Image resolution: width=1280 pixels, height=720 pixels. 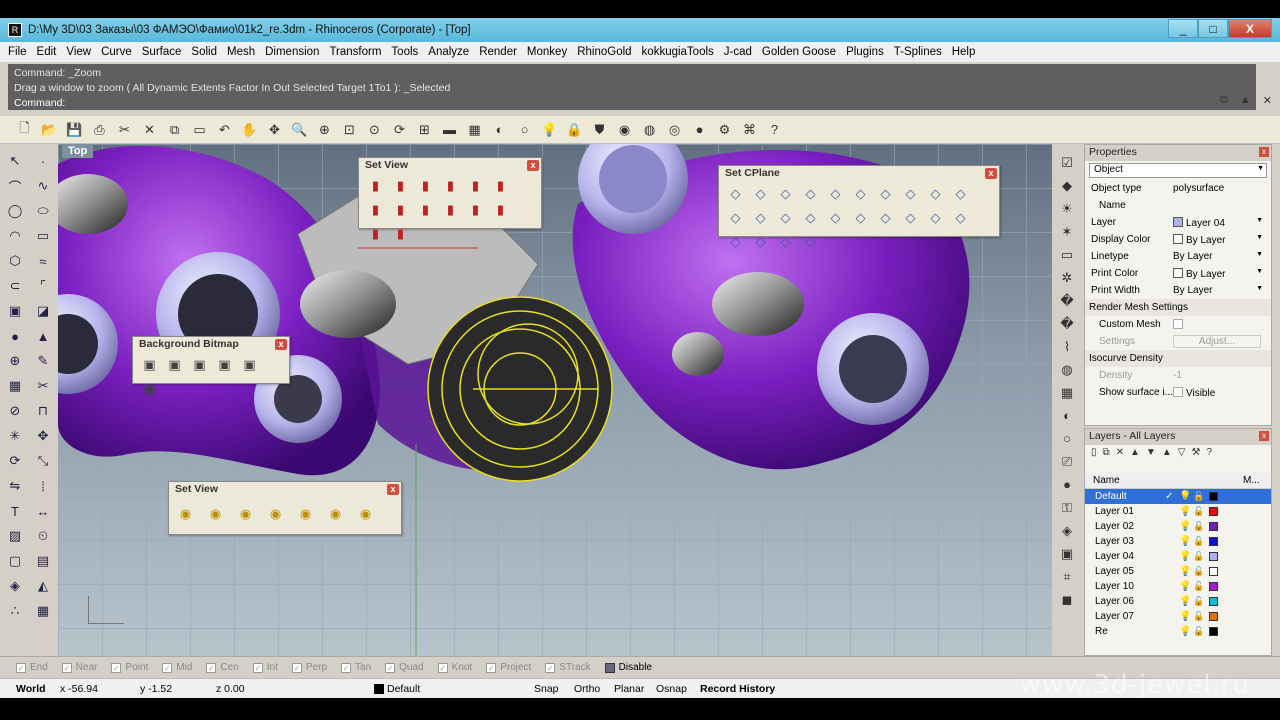 I want to click on options-icon: ⌘, so click(x=749, y=129).